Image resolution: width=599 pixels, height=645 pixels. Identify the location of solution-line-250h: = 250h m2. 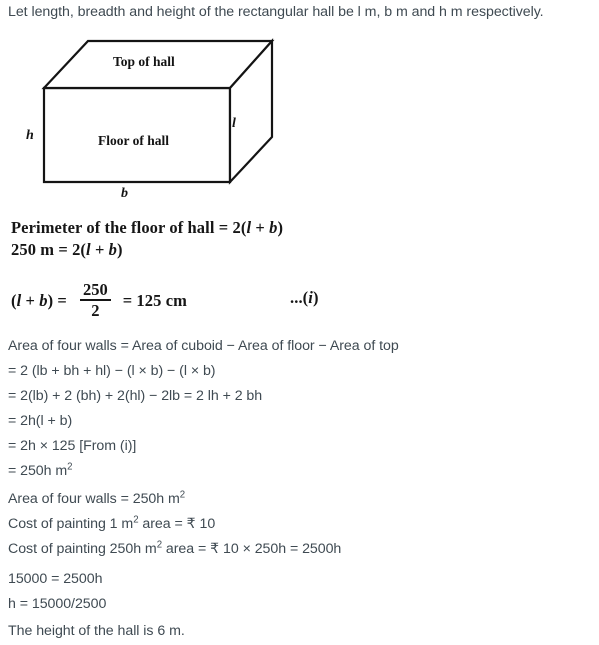
(40, 470).